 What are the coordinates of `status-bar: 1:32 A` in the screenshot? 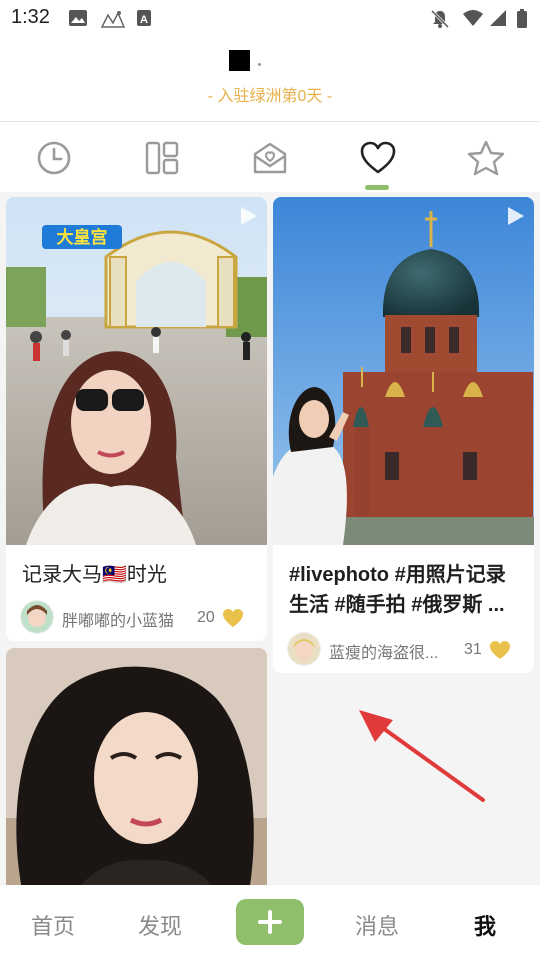 It's located at (270, 18).